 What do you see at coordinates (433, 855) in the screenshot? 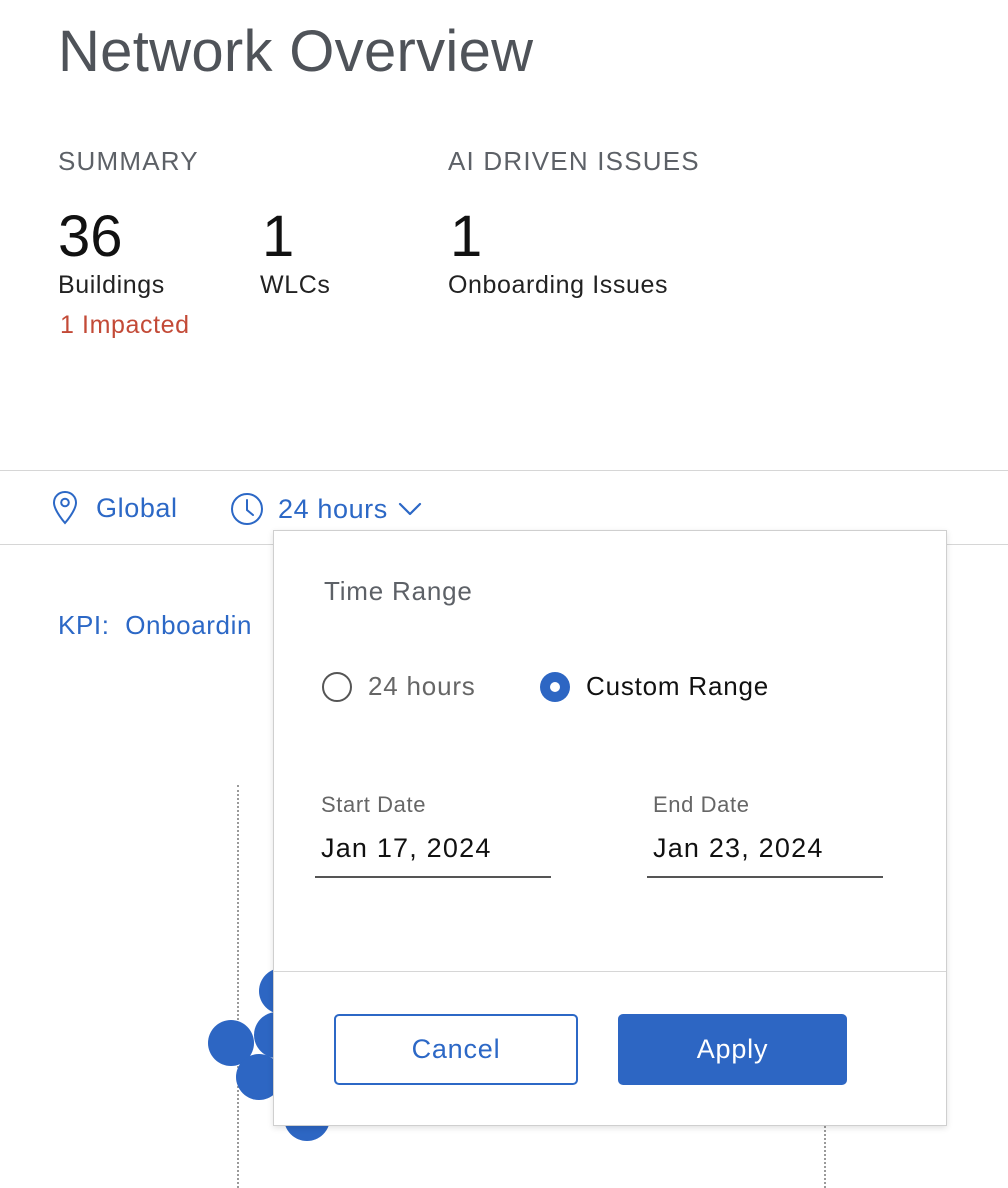
I see `start-date-input` at bounding box center [433, 855].